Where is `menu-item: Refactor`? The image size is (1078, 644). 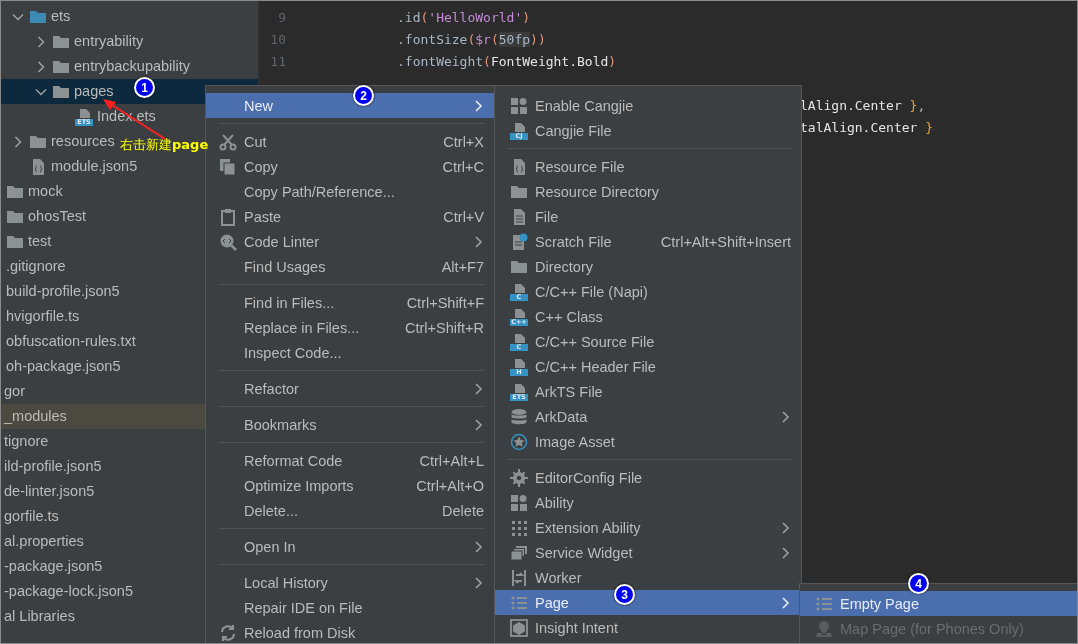
menu-item: Refactor is located at coordinates (350, 388).